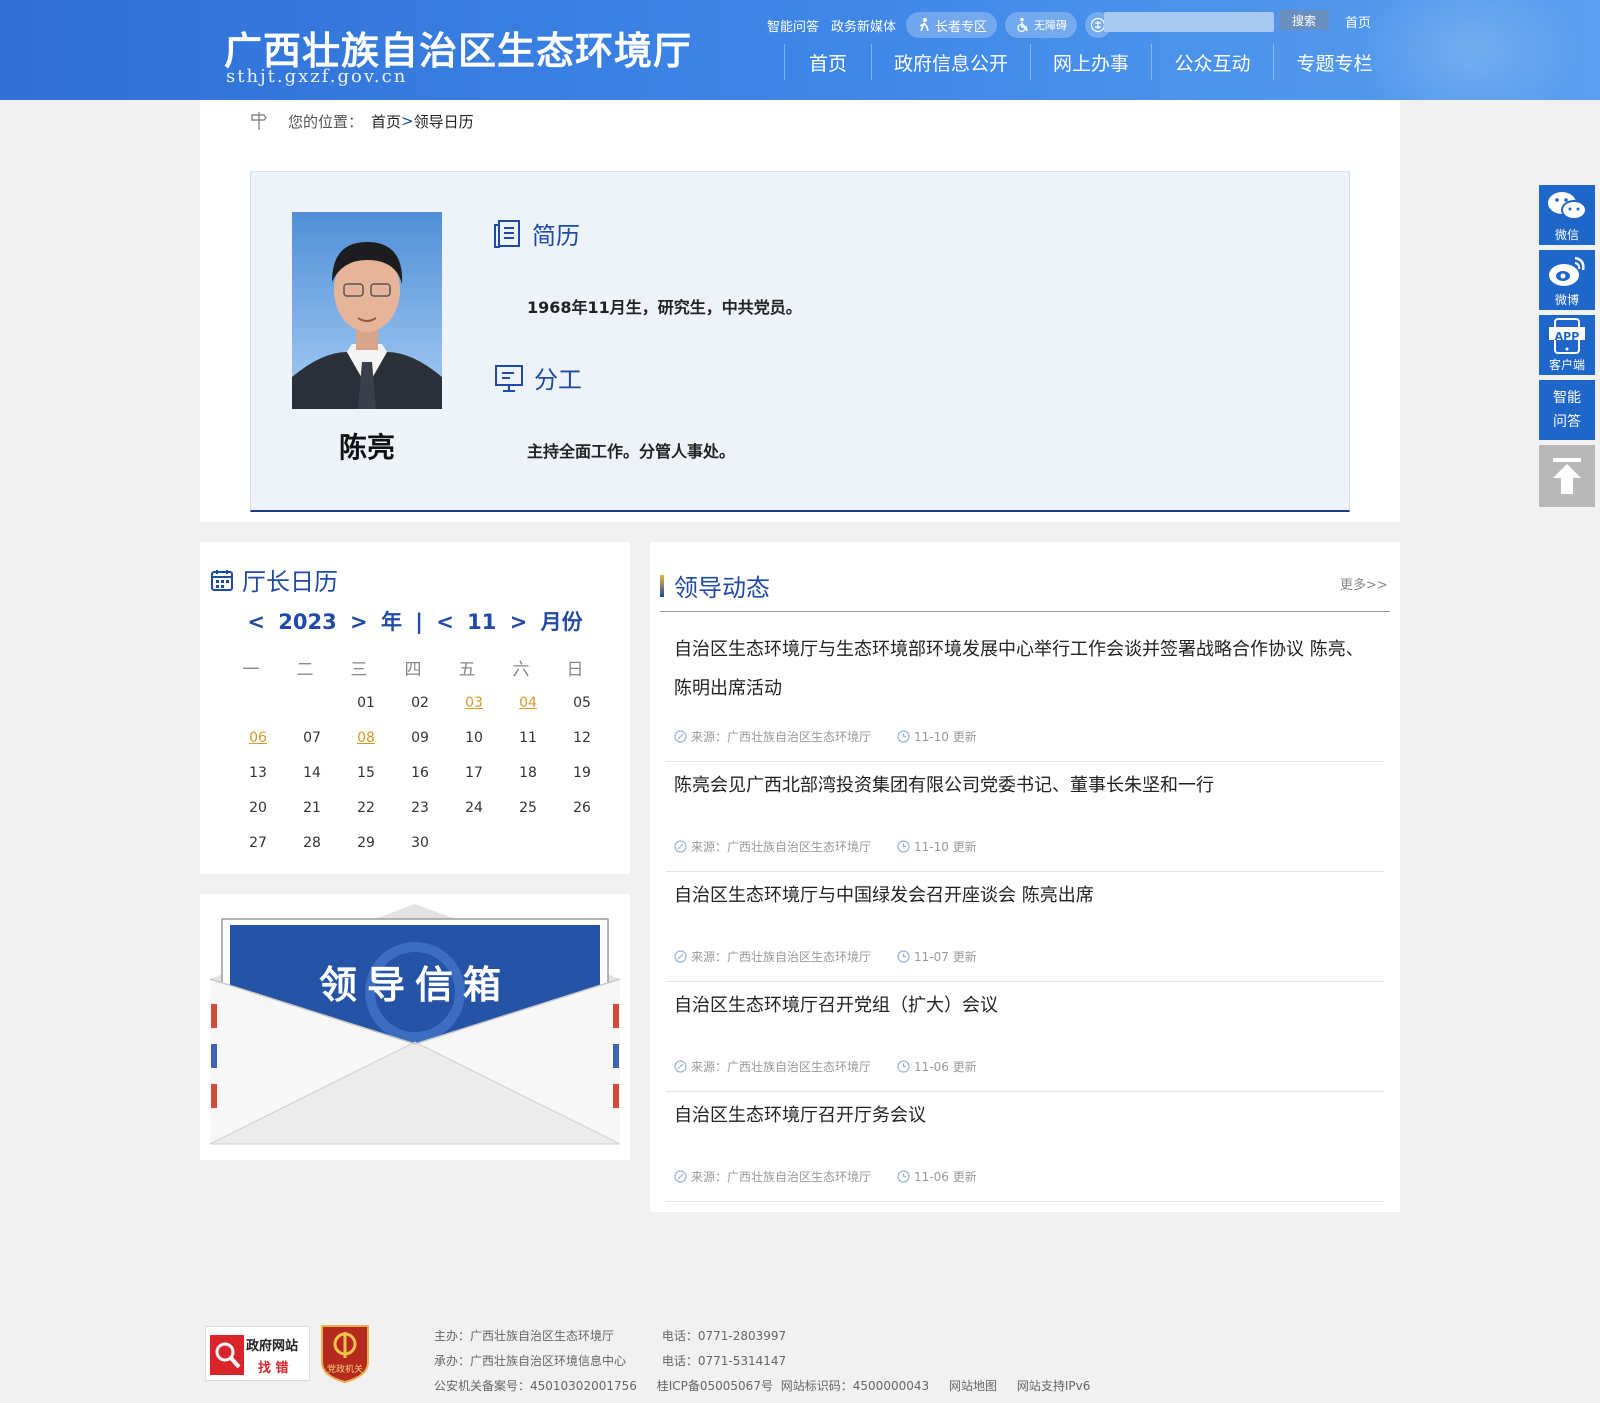 This screenshot has width=1600, height=1403. Describe the element at coordinates (445, 622) in the screenshot. I see `prev-month-button: <` at that location.